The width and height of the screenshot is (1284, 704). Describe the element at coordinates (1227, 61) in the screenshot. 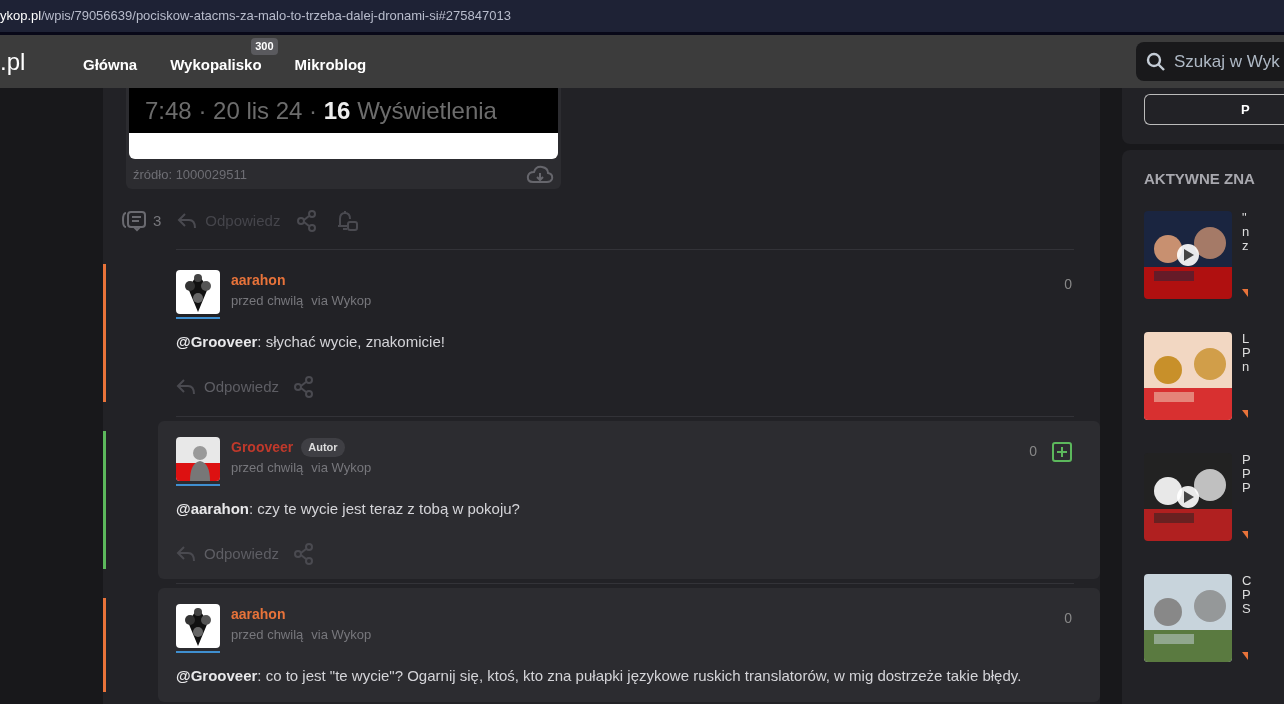

I see `search-input: Szukaj w Wyk` at that location.